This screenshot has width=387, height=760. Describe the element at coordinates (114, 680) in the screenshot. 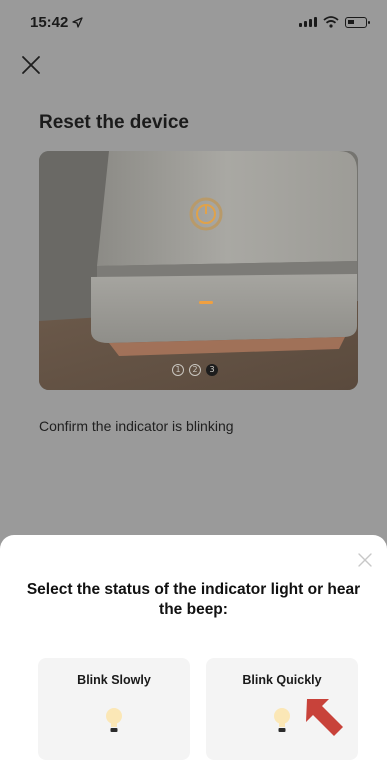

I see `option-label: Blink Slowly` at that location.